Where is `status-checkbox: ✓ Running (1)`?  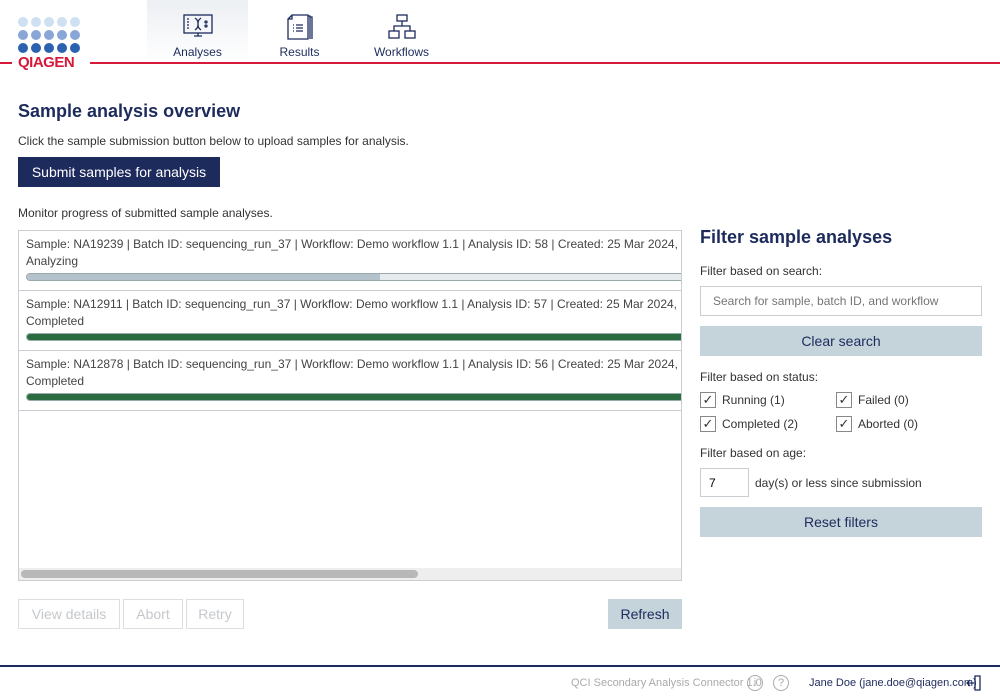
status-checkbox: ✓ Running (1) is located at coordinates (768, 400).